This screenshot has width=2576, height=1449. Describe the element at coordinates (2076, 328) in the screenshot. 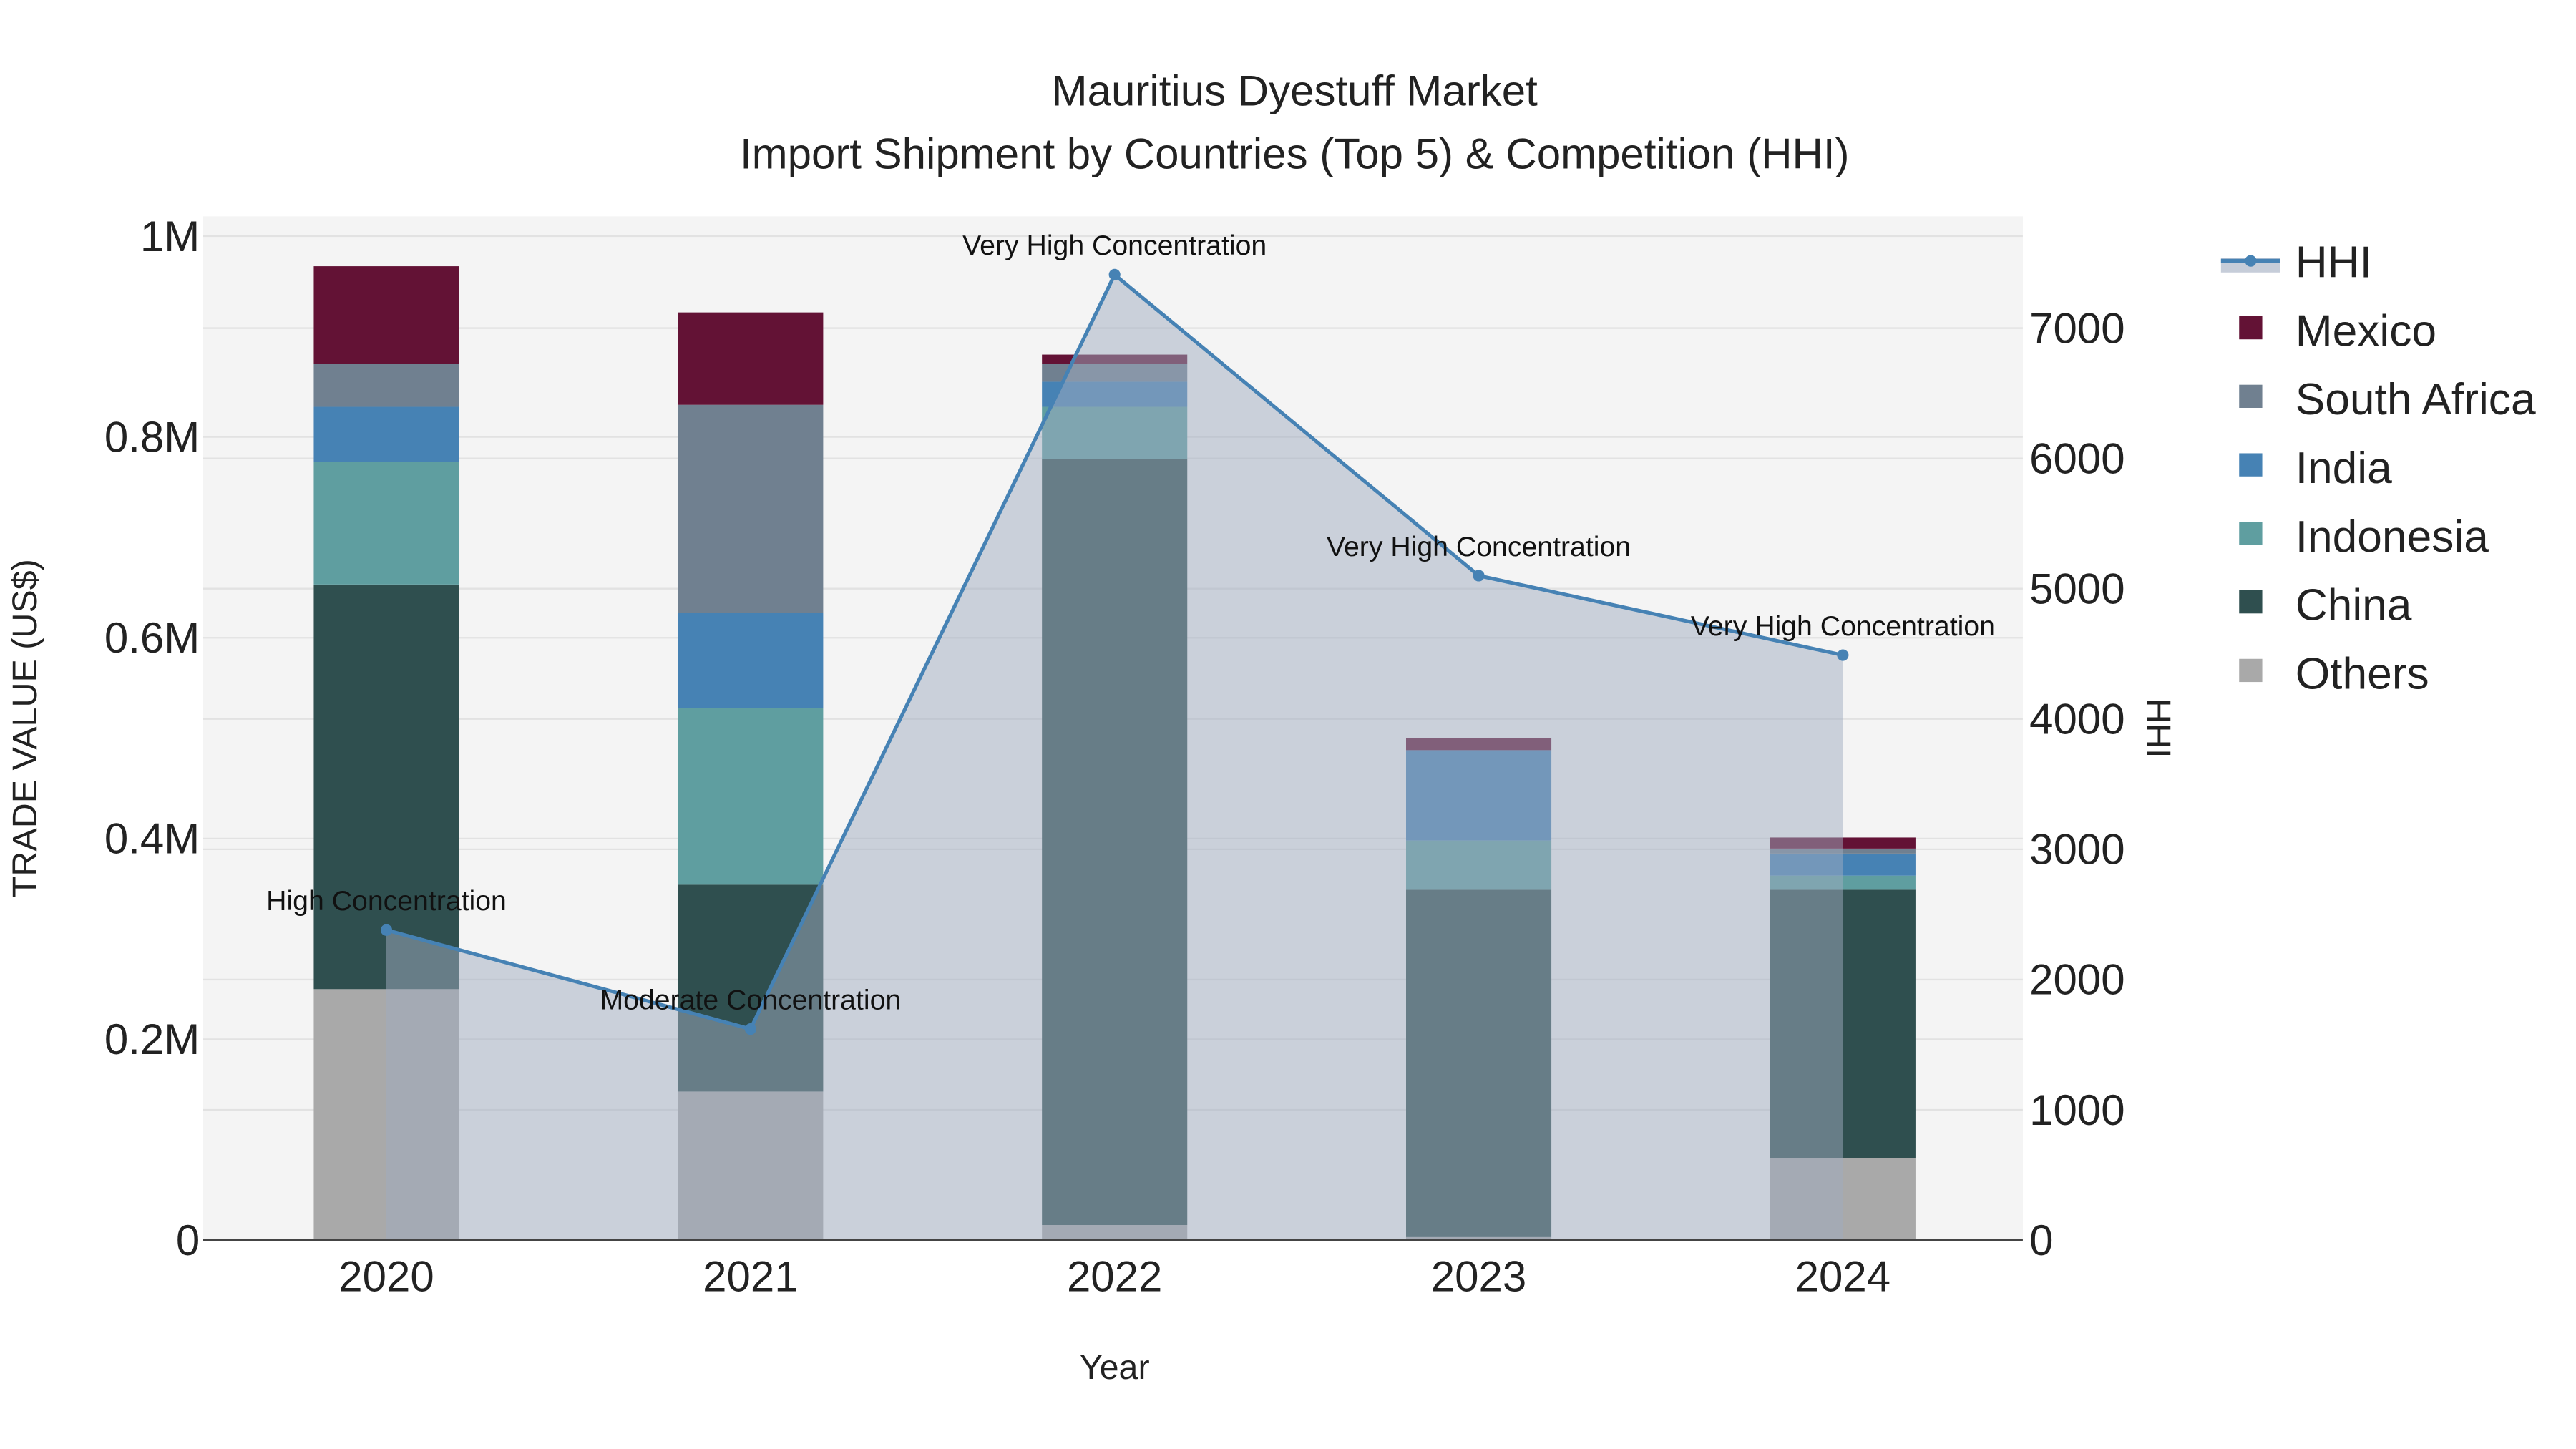

I see `y2-tick-label: 7000` at that location.